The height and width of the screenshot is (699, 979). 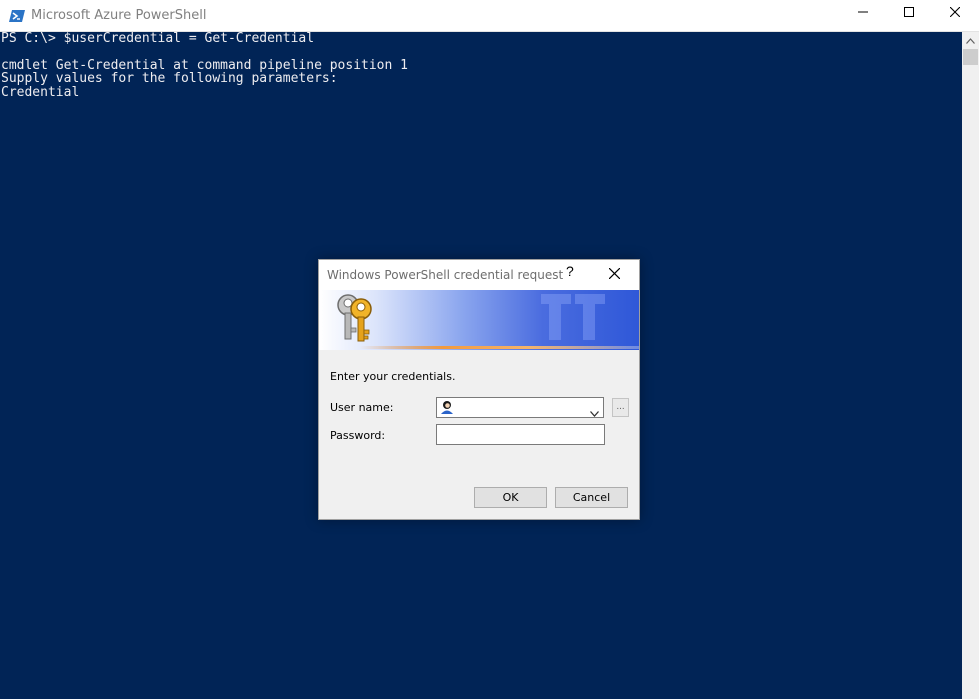 I want to click on scroll-up-button, so click(x=970, y=40).